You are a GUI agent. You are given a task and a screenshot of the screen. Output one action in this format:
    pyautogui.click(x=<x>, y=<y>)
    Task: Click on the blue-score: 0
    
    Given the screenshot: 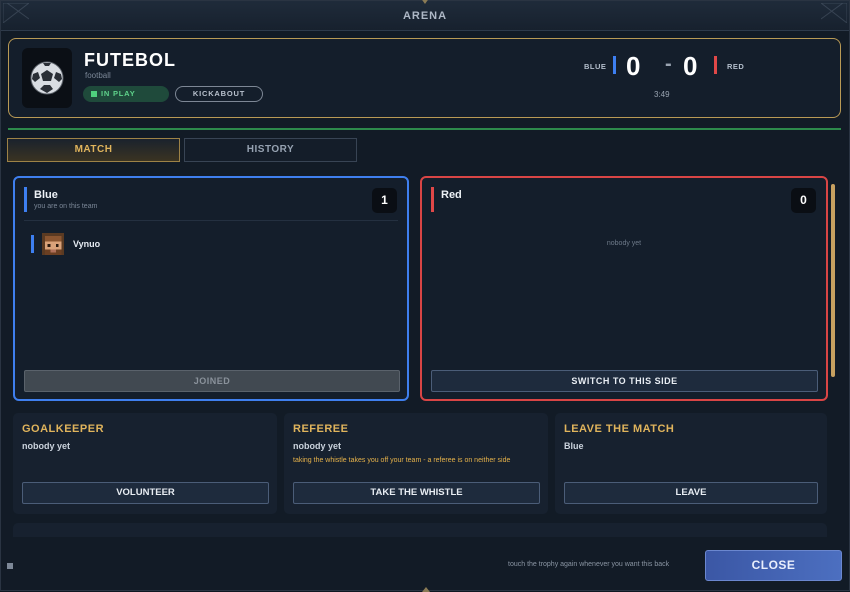 What is the action you would take?
    pyautogui.click(x=633, y=66)
    